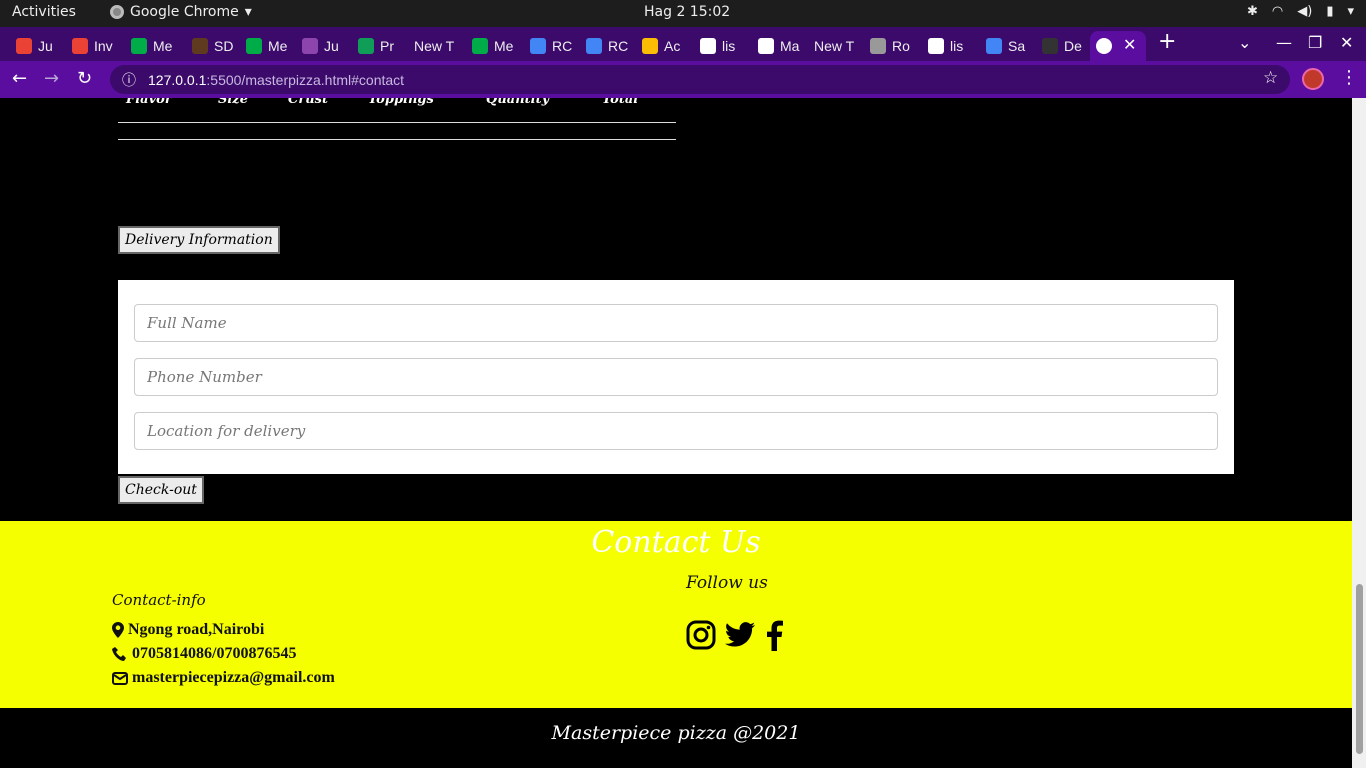 This screenshot has width=1366, height=768. I want to click on browser-tab: Inv, so click(92, 46).